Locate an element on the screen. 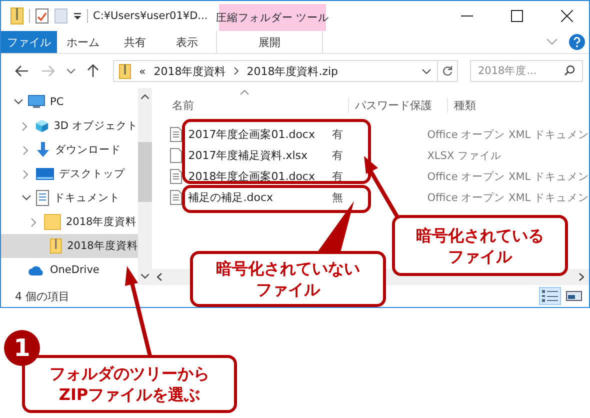  scroll-up-icon is located at coordinates (145, 96).